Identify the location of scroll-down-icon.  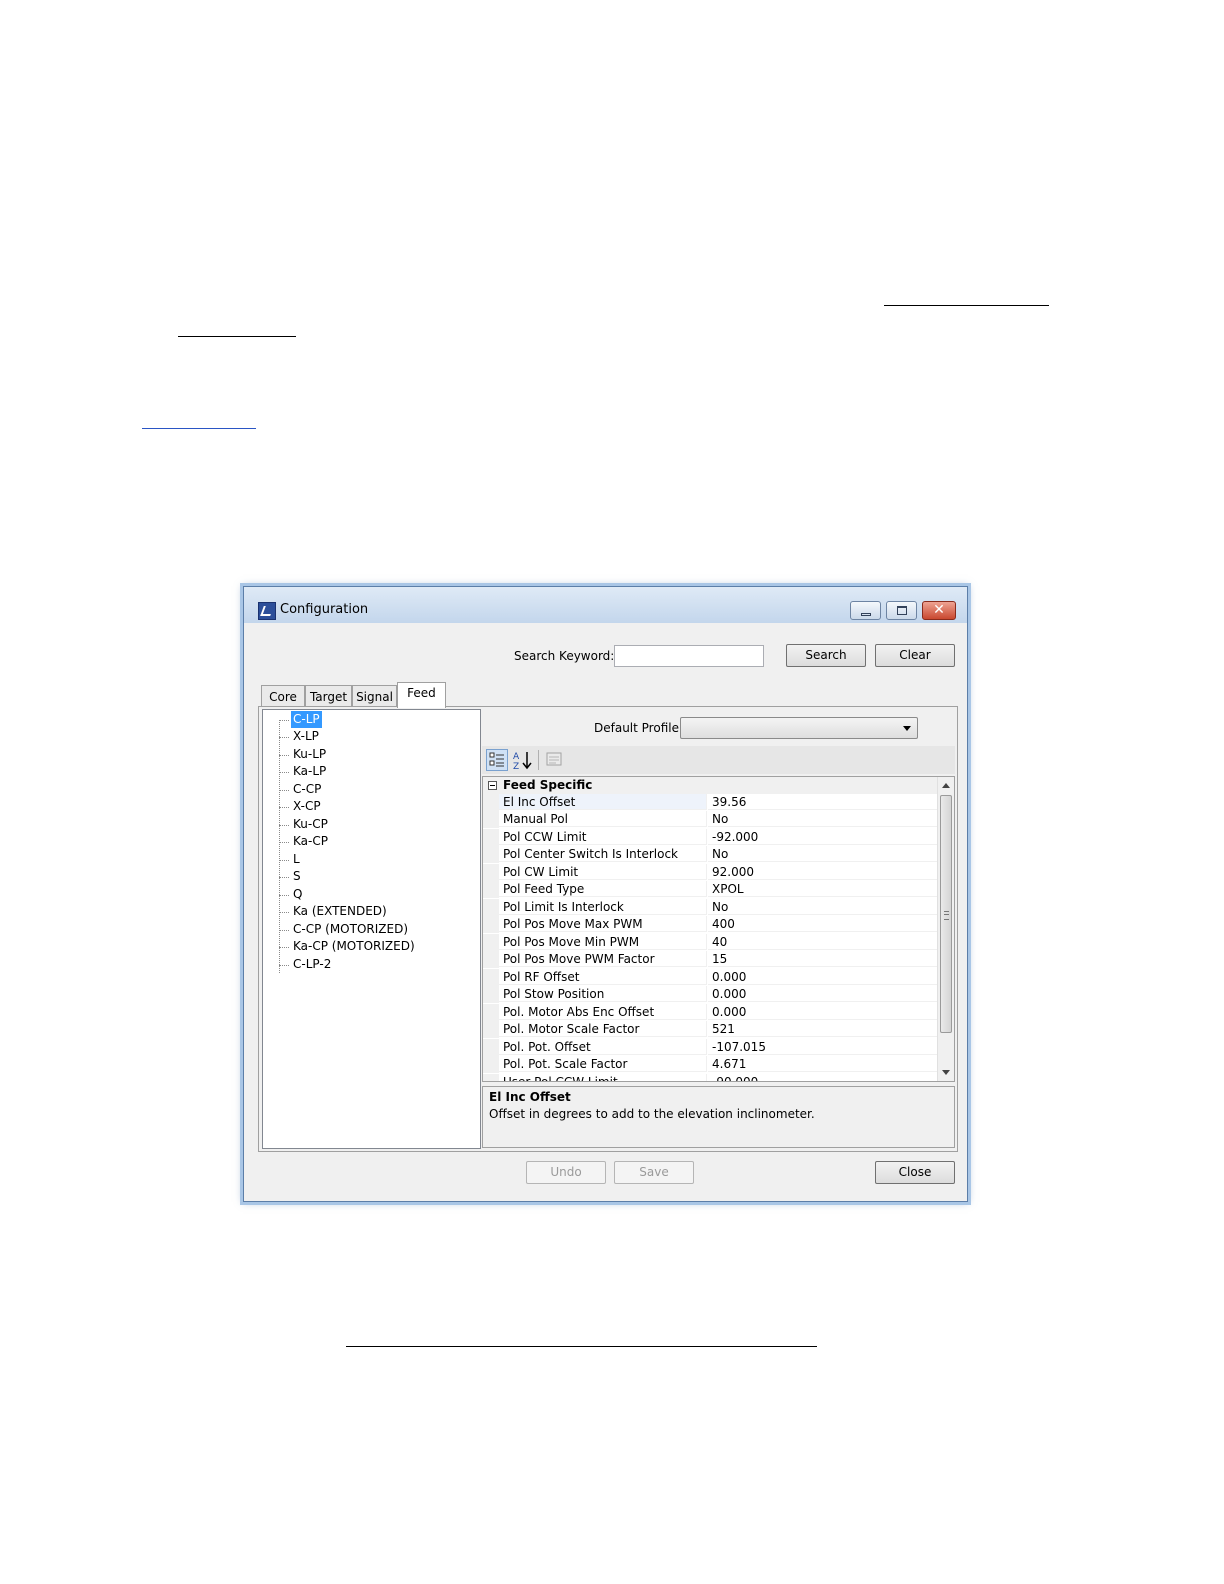
(946, 1072).